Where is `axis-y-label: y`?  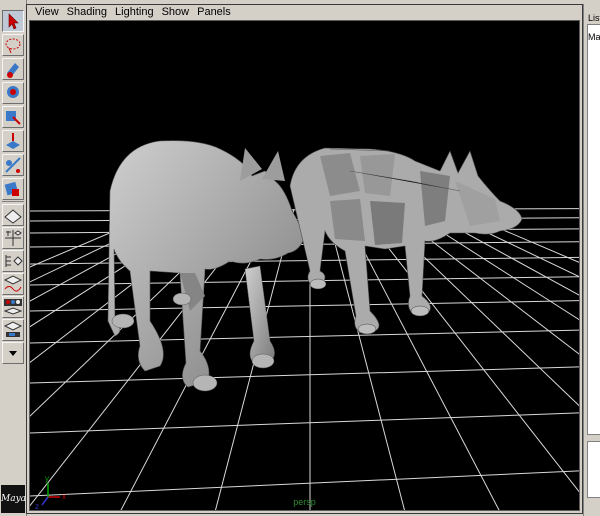 axis-y-label: y is located at coordinates (47, 478).